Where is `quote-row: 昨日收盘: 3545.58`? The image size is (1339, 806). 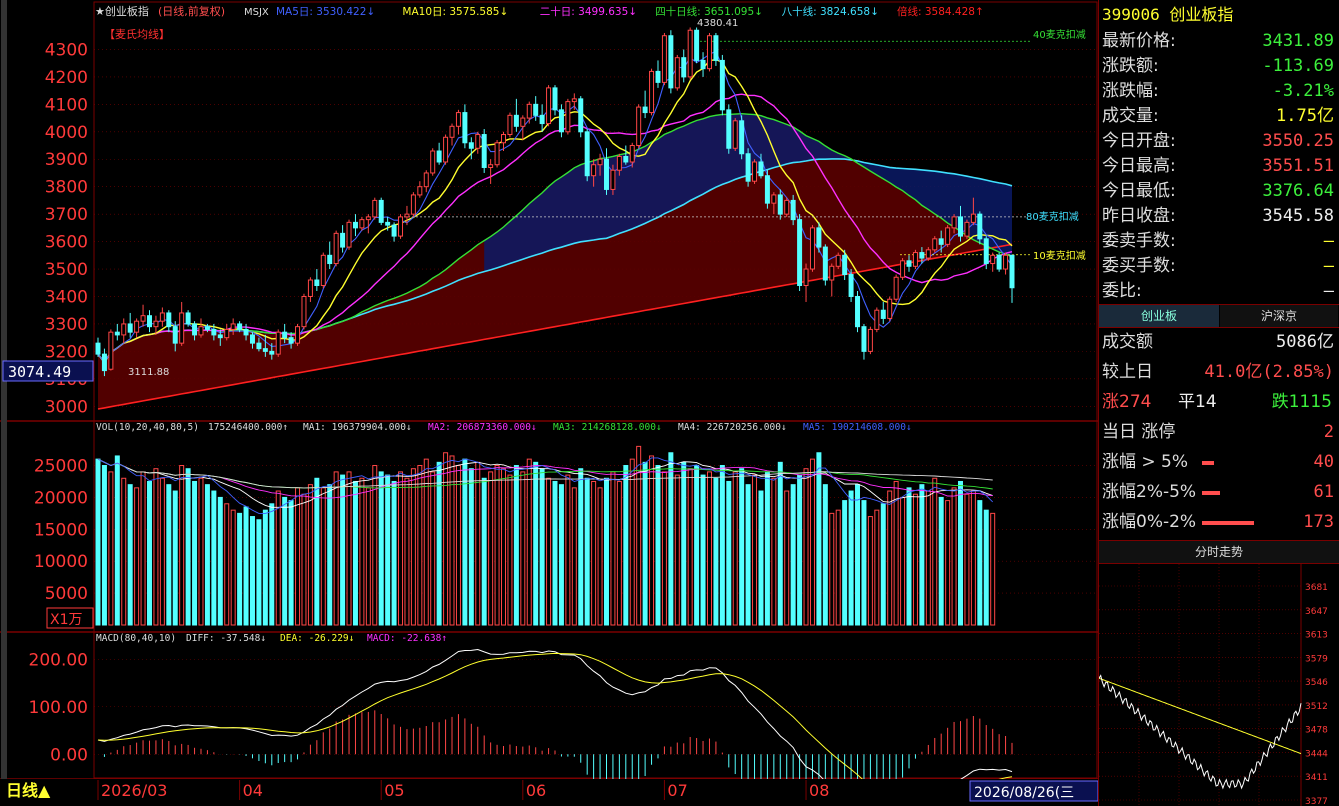
quote-row: 昨日收盘: 3545.58 is located at coordinates (1219, 216).